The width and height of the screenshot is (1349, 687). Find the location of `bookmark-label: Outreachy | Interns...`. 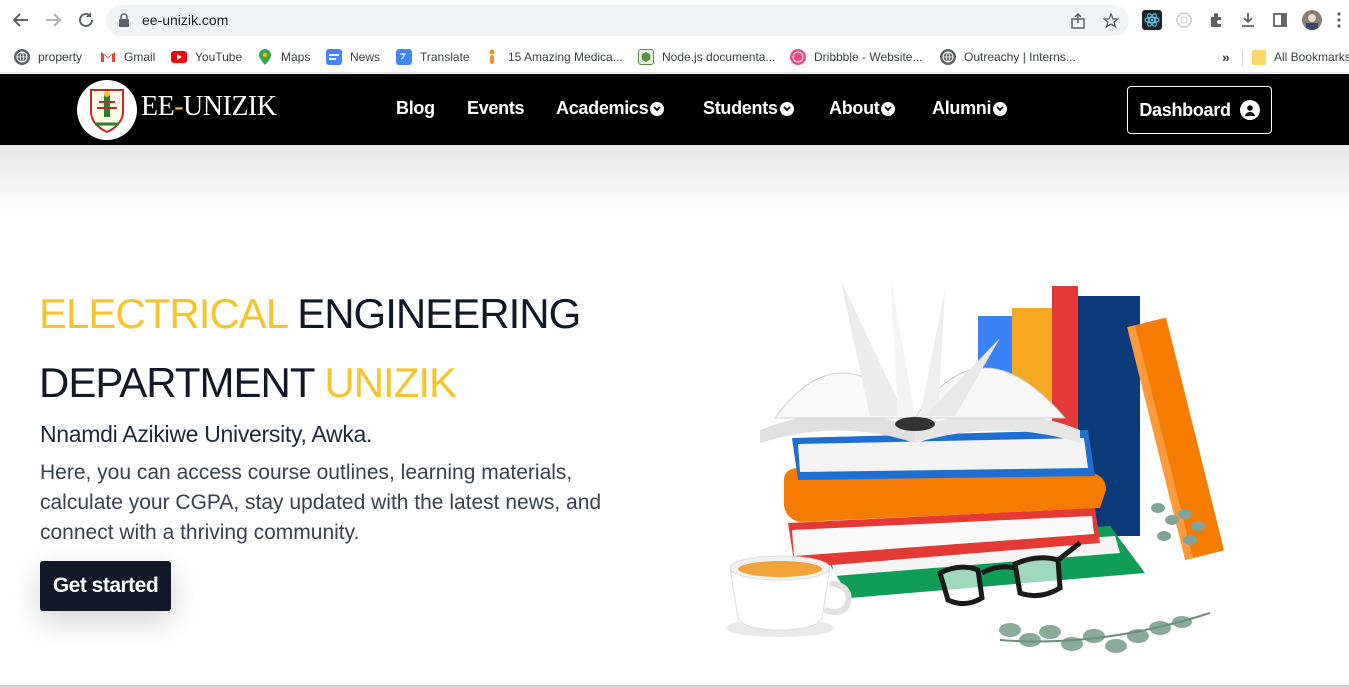

bookmark-label: Outreachy | Interns... is located at coordinates (1020, 57).